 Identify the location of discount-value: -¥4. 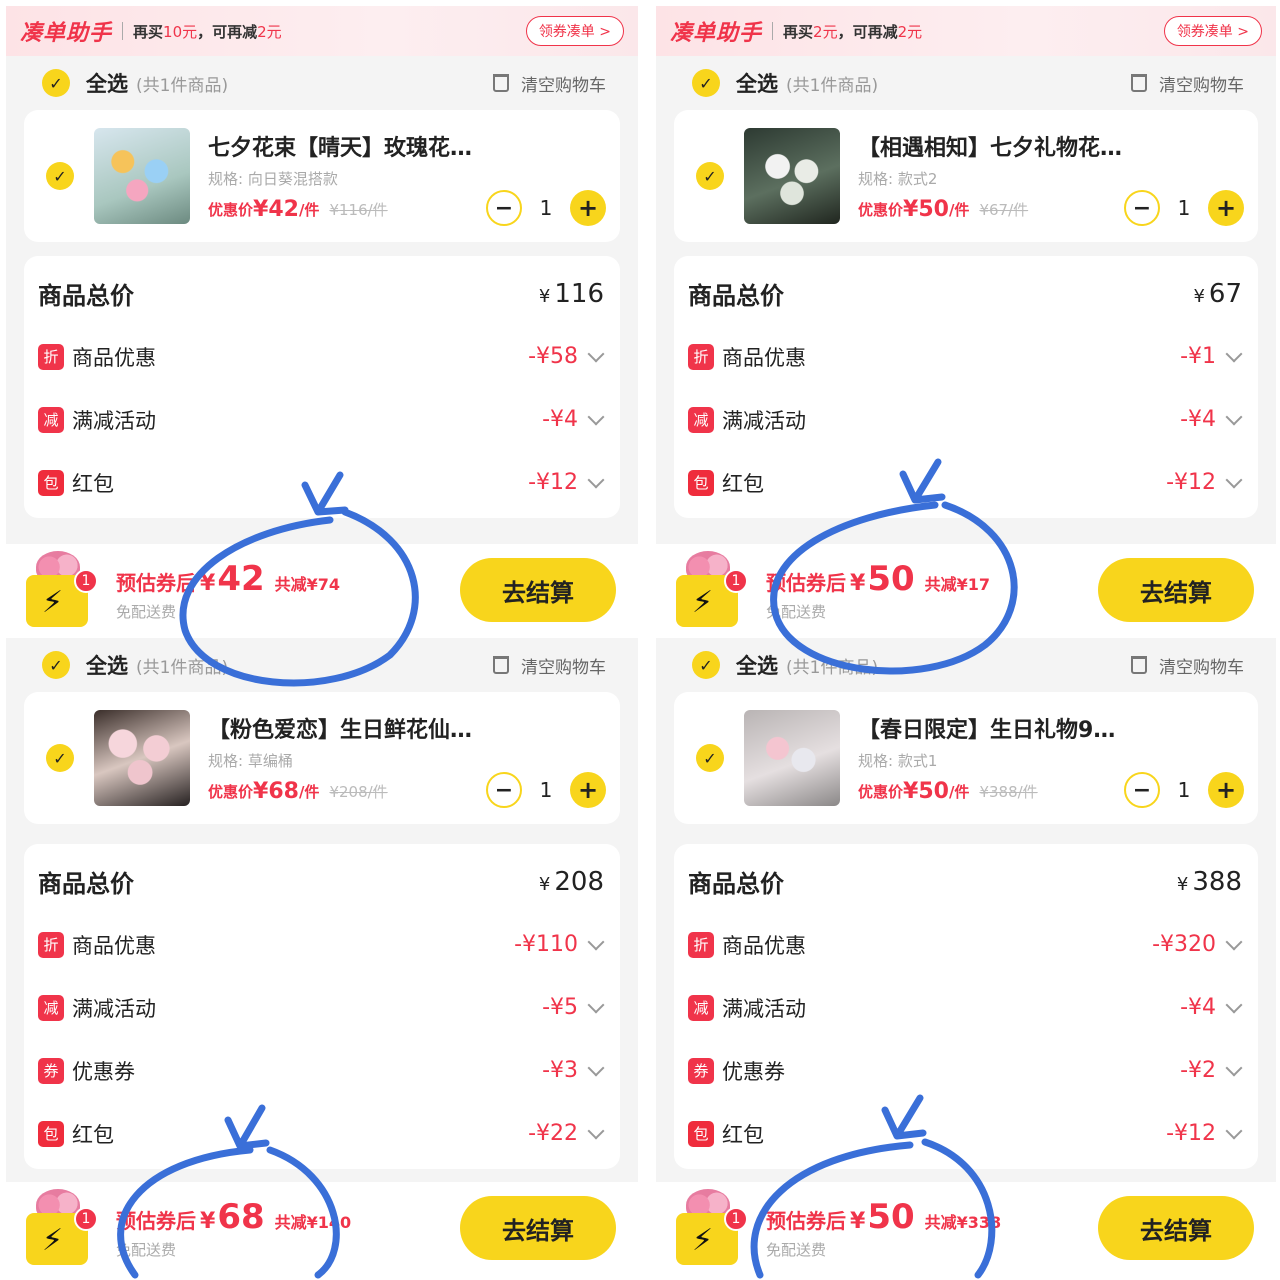
(1198, 1007).